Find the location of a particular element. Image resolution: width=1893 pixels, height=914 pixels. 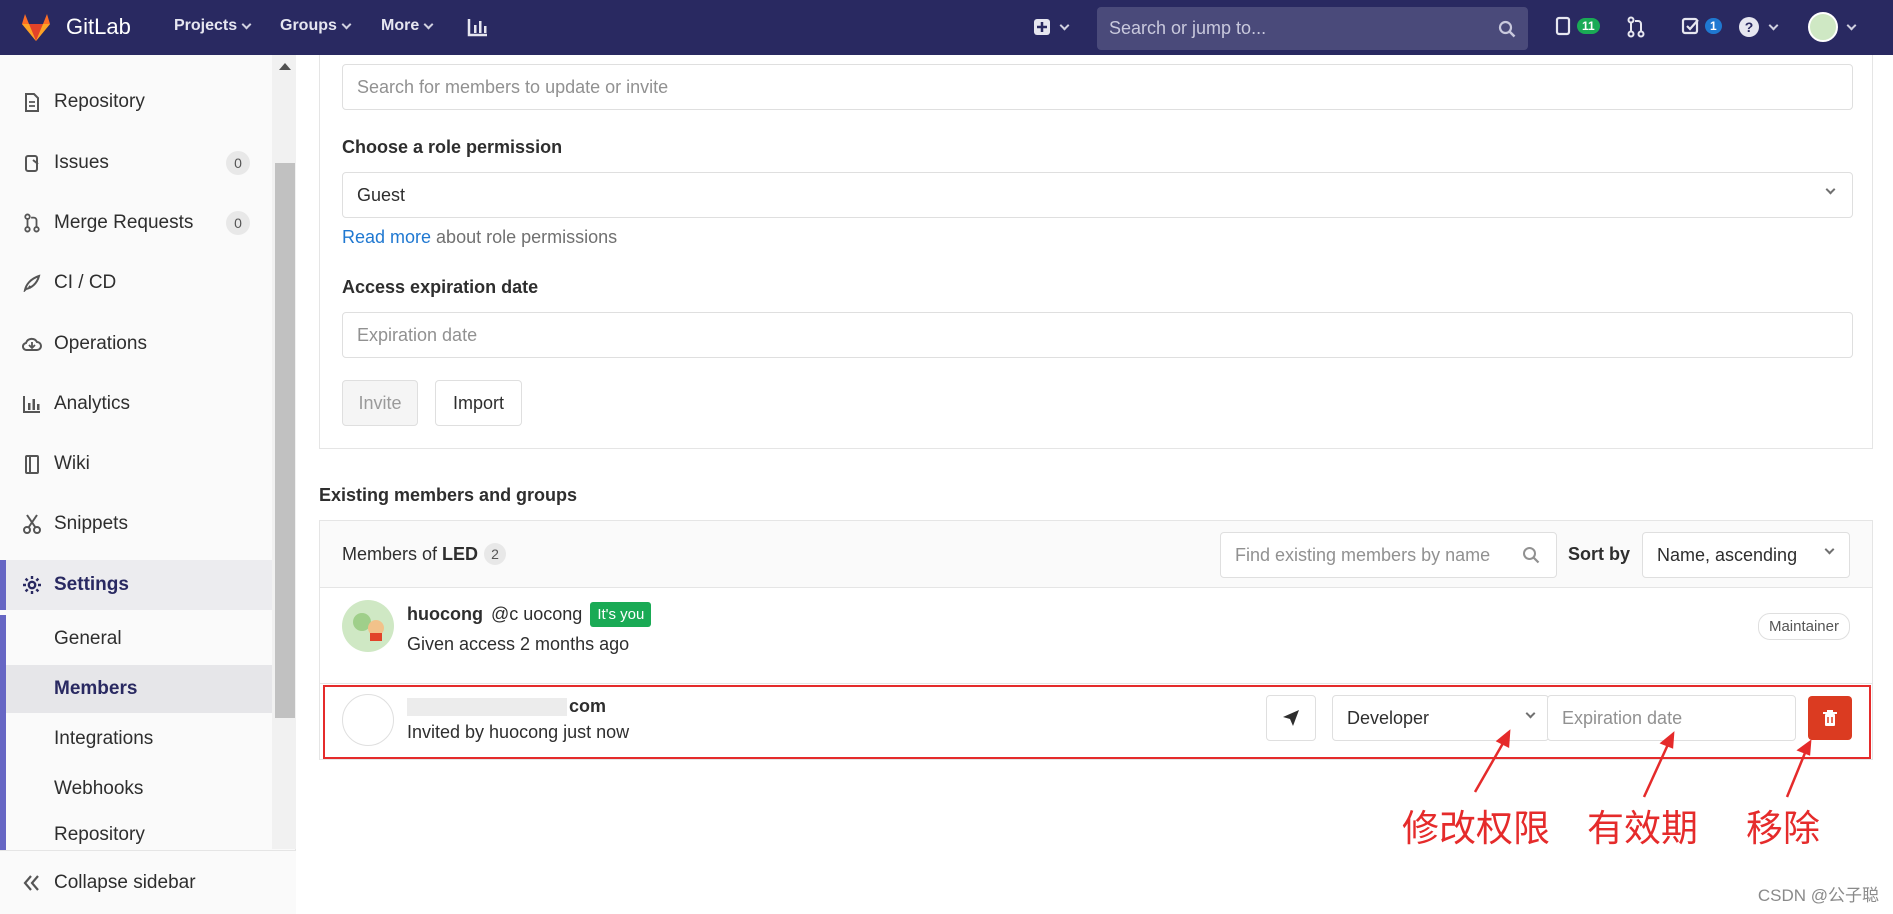

expiration-date-input: Expiration date is located at coordinates (1097, 335).